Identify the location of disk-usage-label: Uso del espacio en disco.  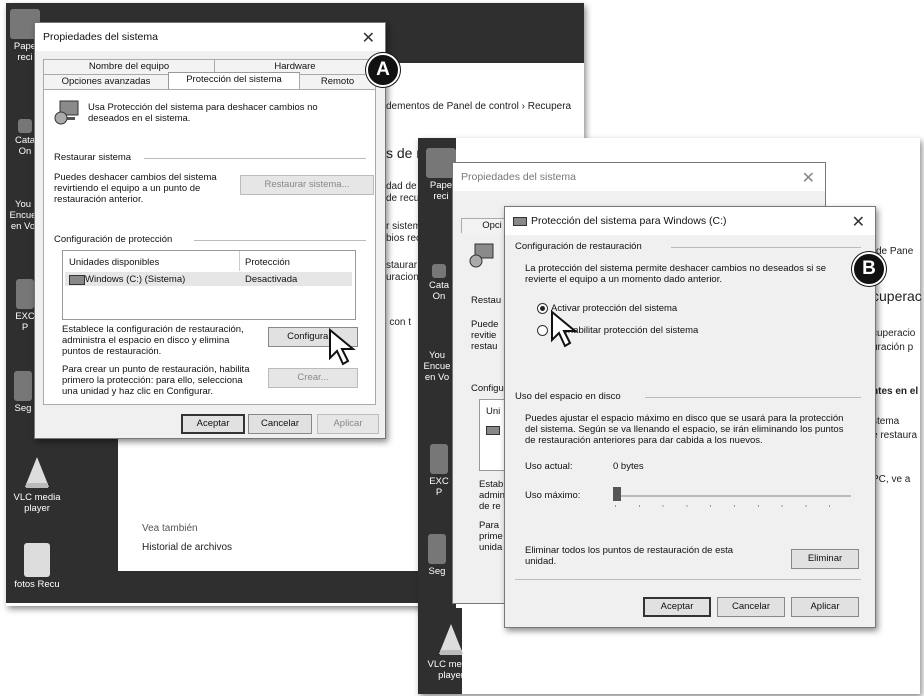
(568, 396).